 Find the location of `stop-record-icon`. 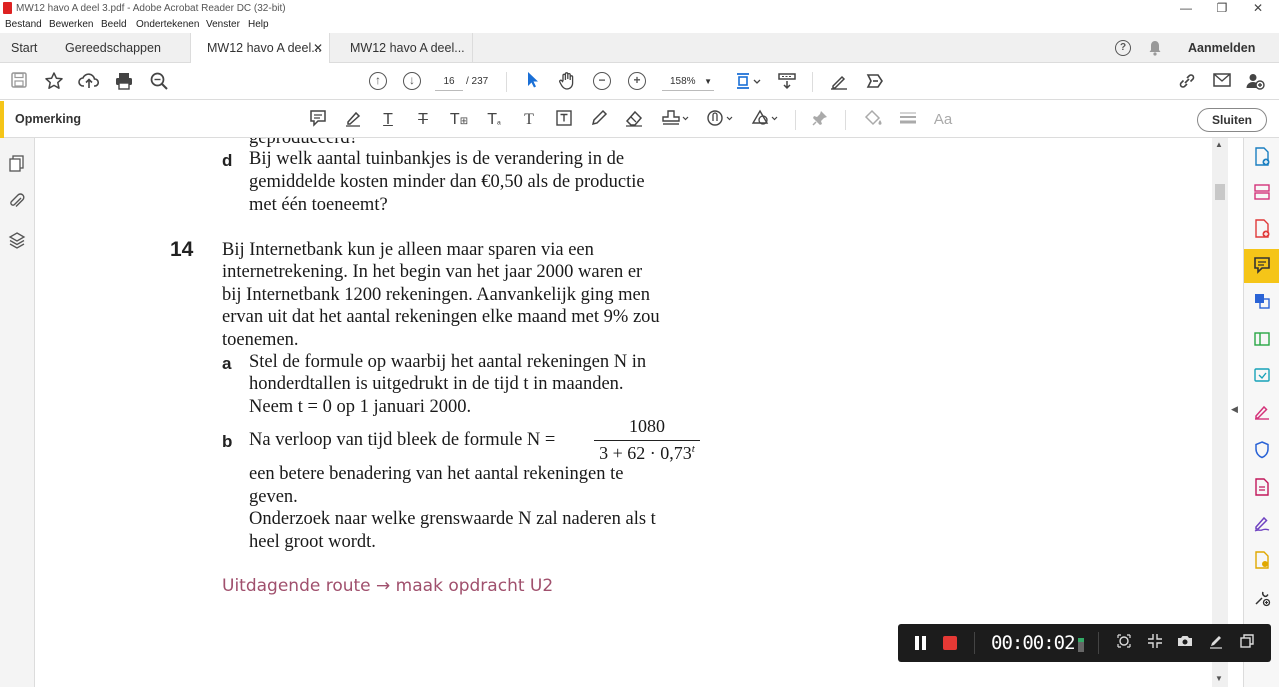

stop-record-icon is located at coordinates (950, 643).